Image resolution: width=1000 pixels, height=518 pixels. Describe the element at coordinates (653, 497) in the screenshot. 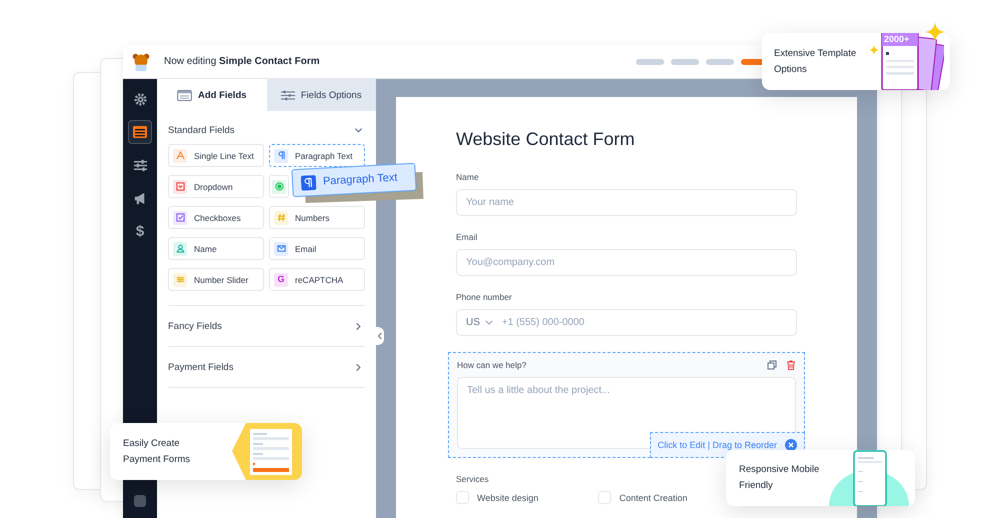

I see `checkbox-label: Content Creation` at that location.